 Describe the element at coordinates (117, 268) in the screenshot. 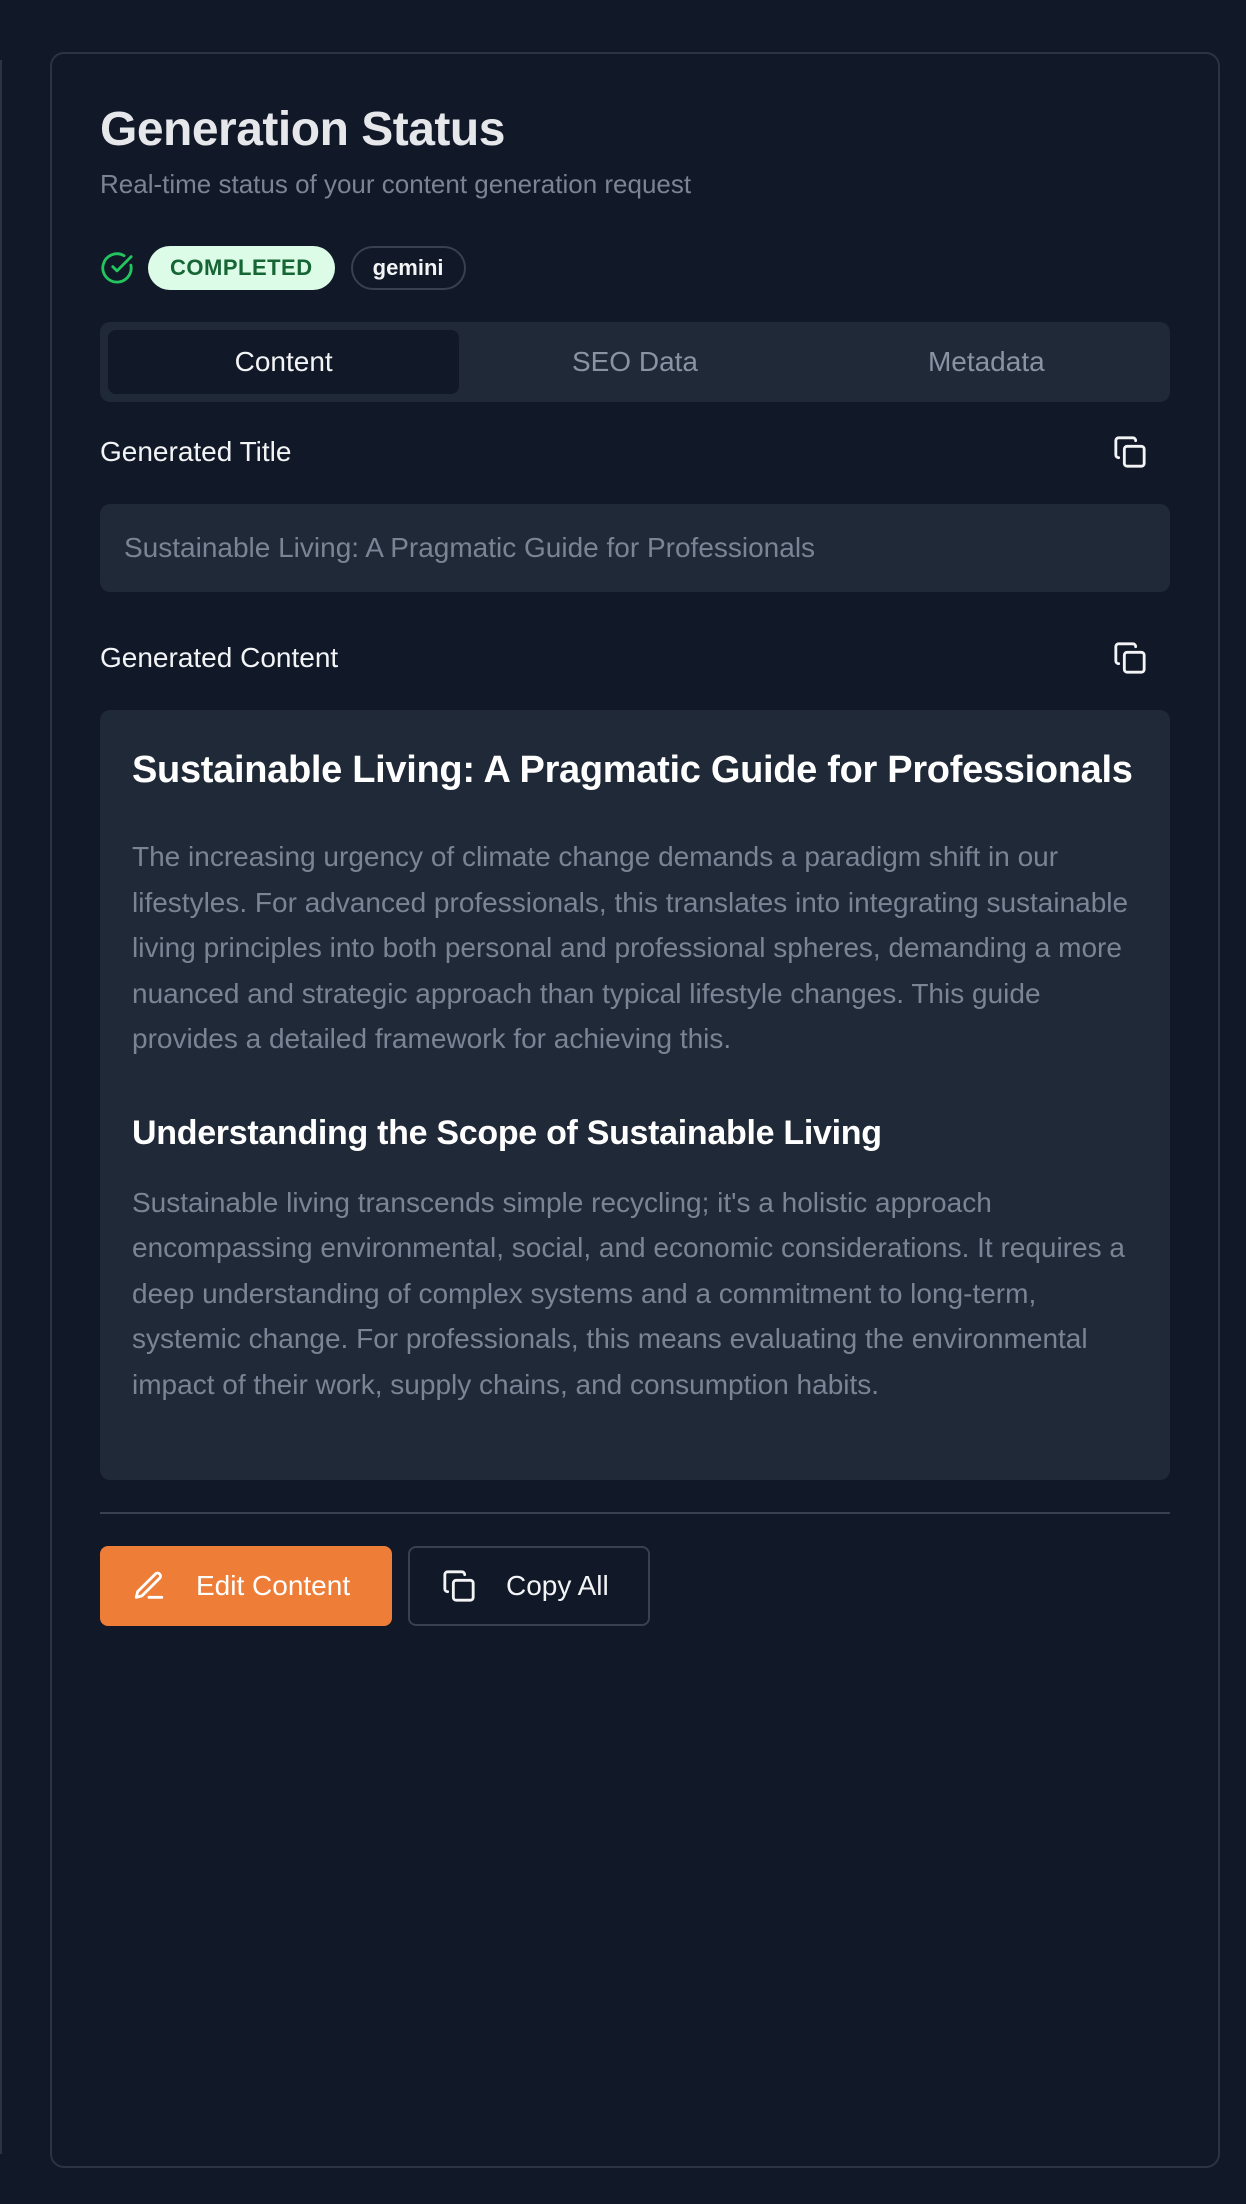

I see `check-circle-icon` at that location.